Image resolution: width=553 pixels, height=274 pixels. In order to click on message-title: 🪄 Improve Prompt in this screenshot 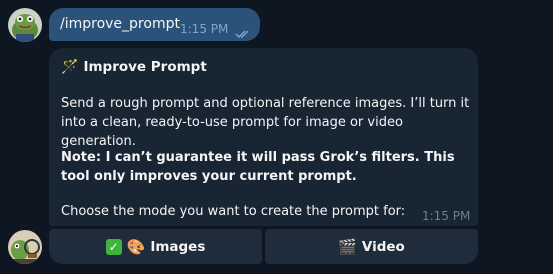, I will do `click(134, 67)`.